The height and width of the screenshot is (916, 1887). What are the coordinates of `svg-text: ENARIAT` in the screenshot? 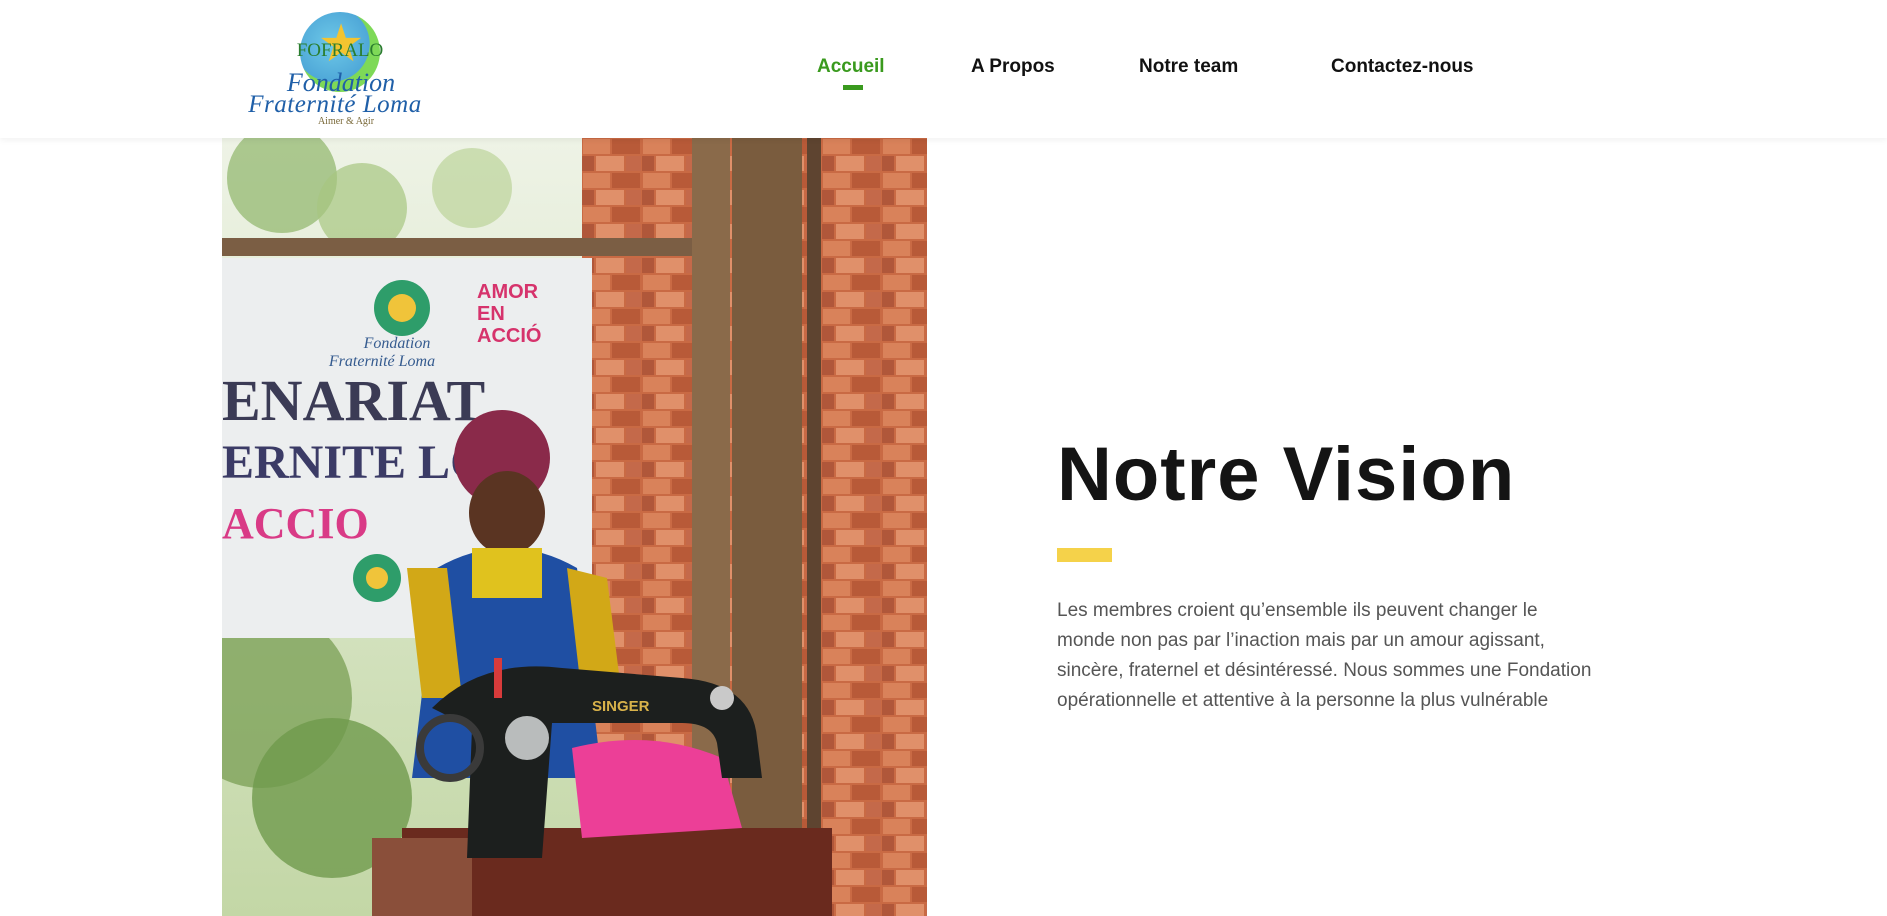 It's located at (353, 400).